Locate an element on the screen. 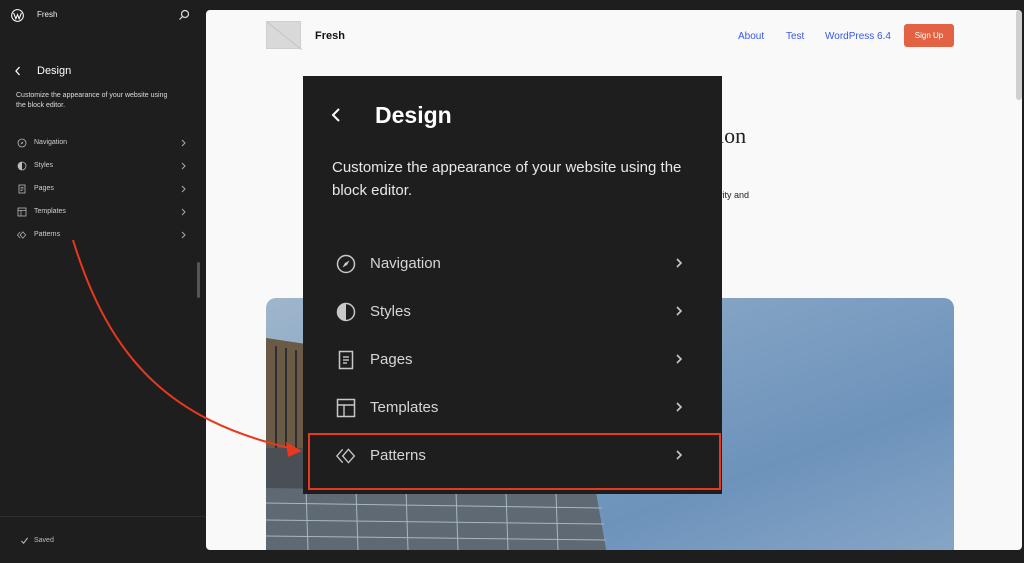  sidebar-item-label: Styles is located at coordinates (44, 165).